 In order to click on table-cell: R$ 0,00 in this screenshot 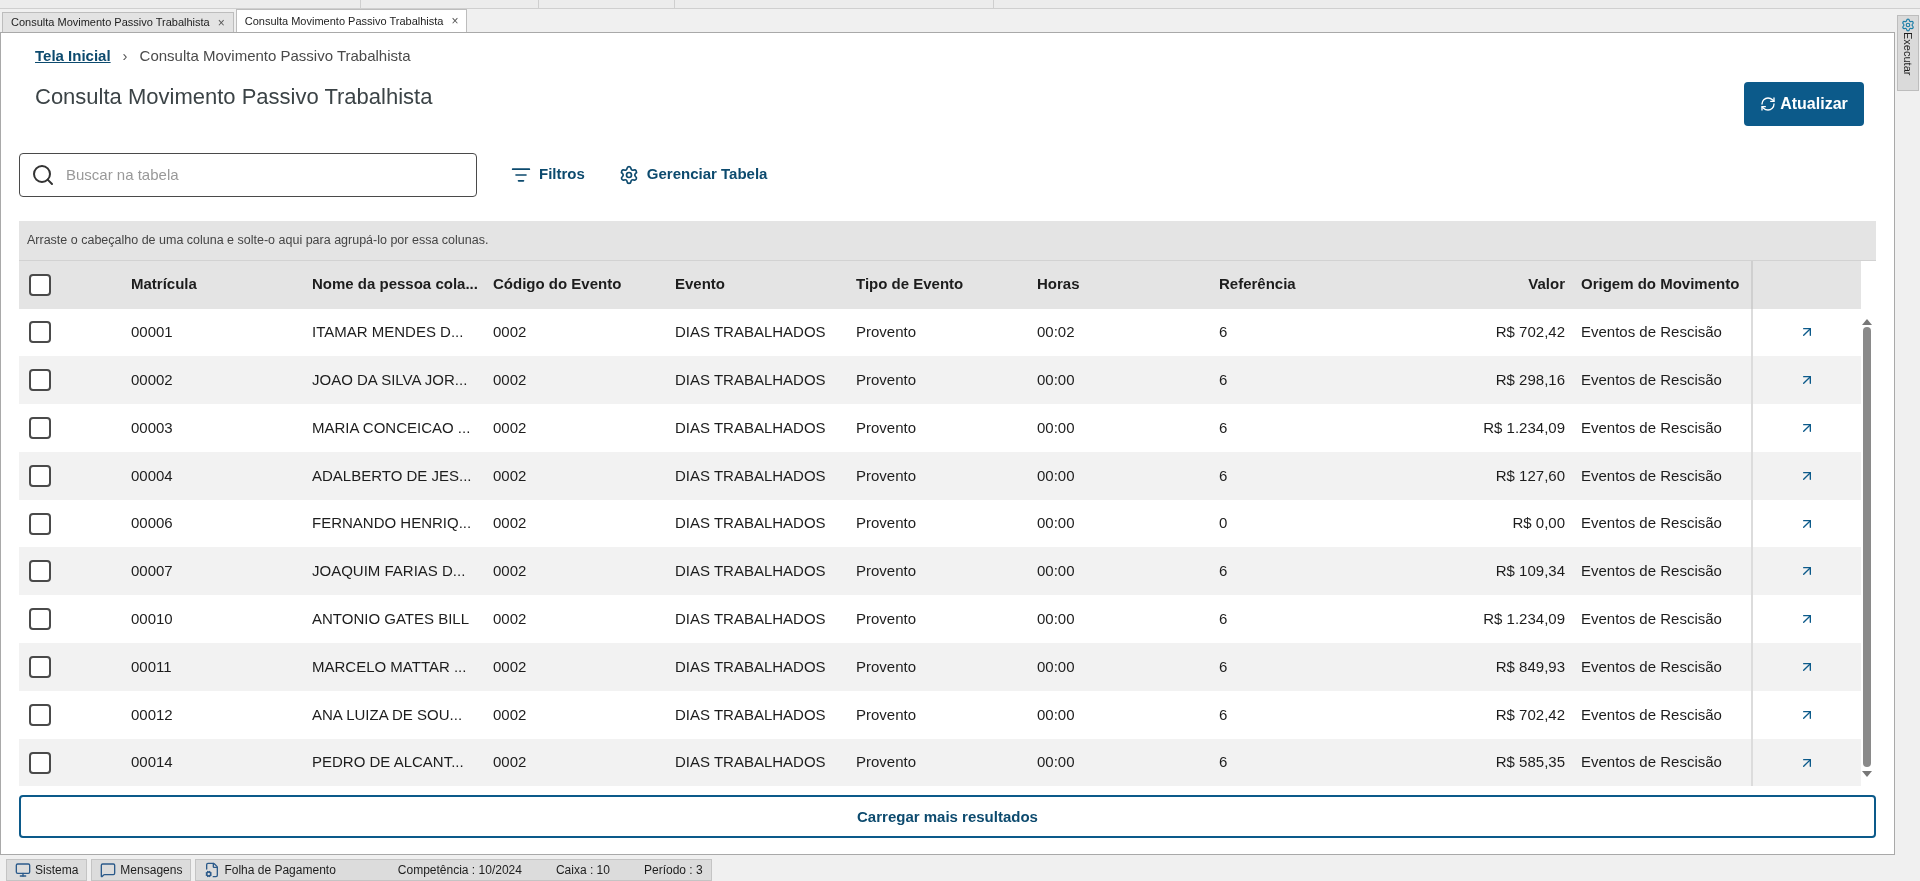, I will do `click(1538, 523)`.